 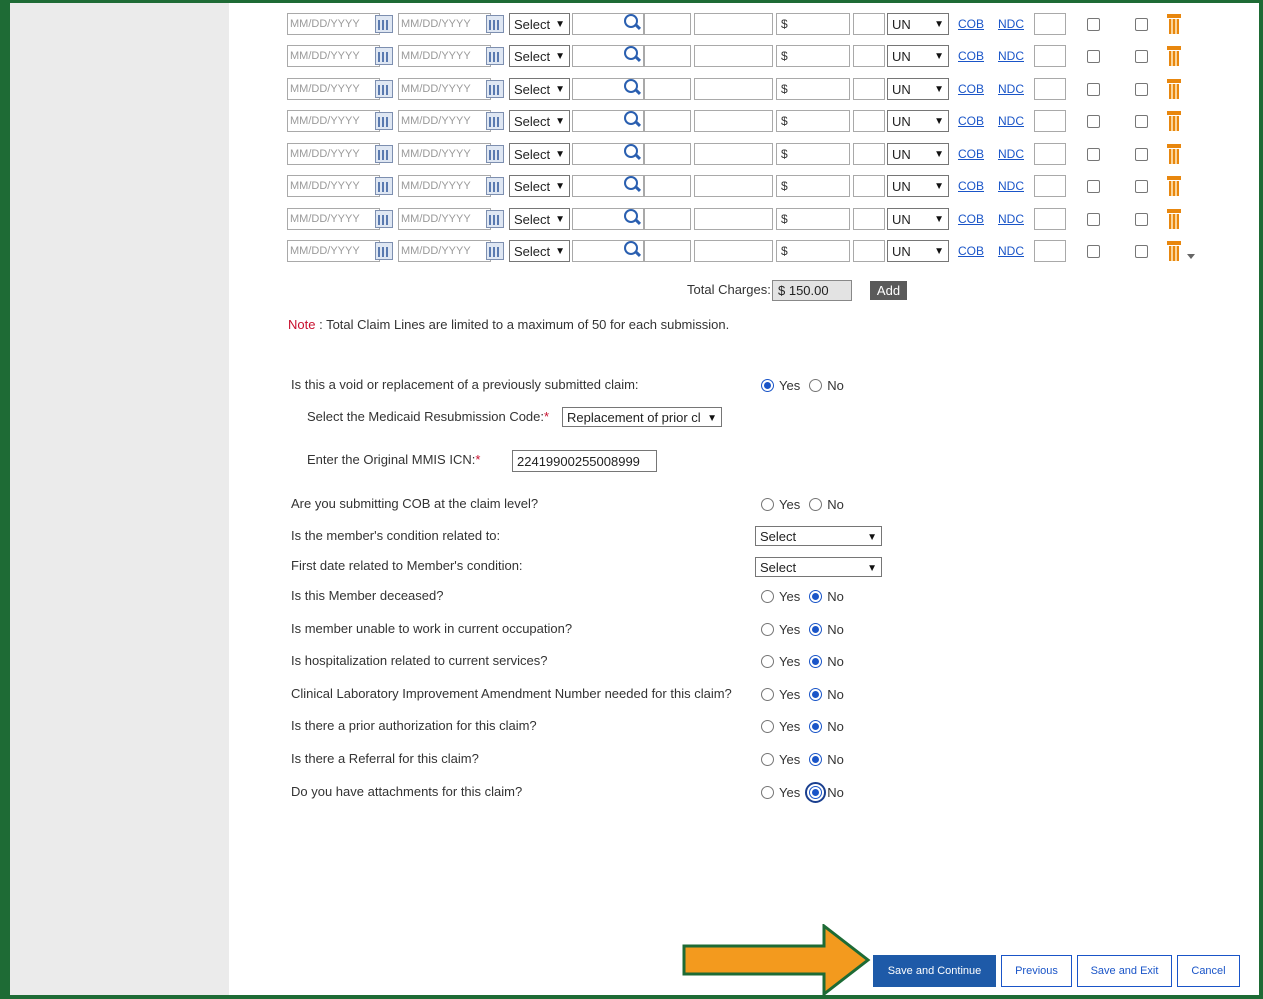 I want to click on save-and-exit-button: Save and Exit, so click(x=1124, y=971).